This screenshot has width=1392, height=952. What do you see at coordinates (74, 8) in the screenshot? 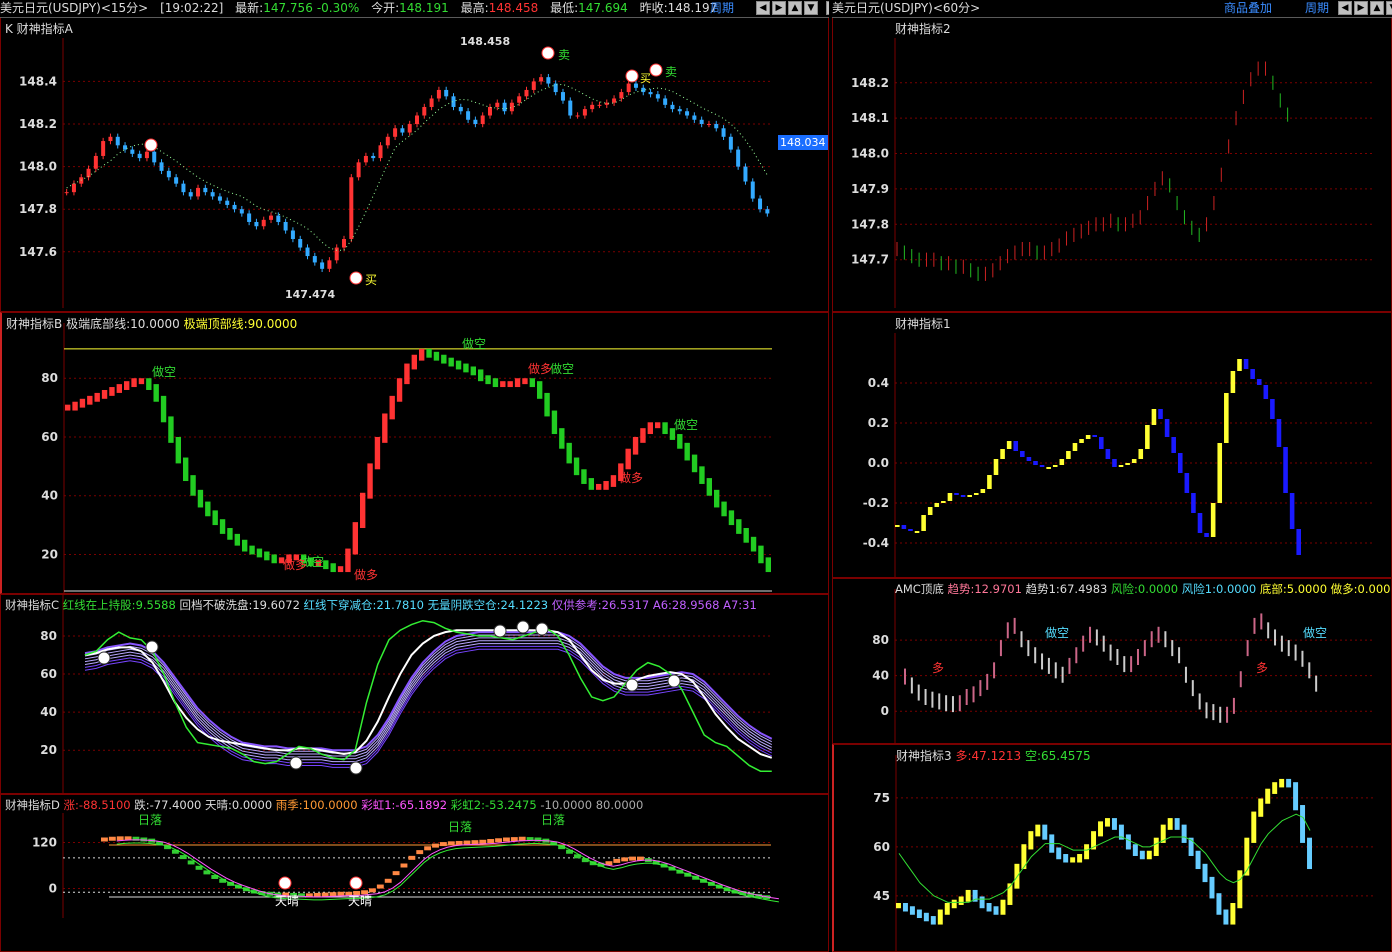
I see `symbol-label: 美元日元(USDJPY)<15分>` at bounding box center [74, 8].